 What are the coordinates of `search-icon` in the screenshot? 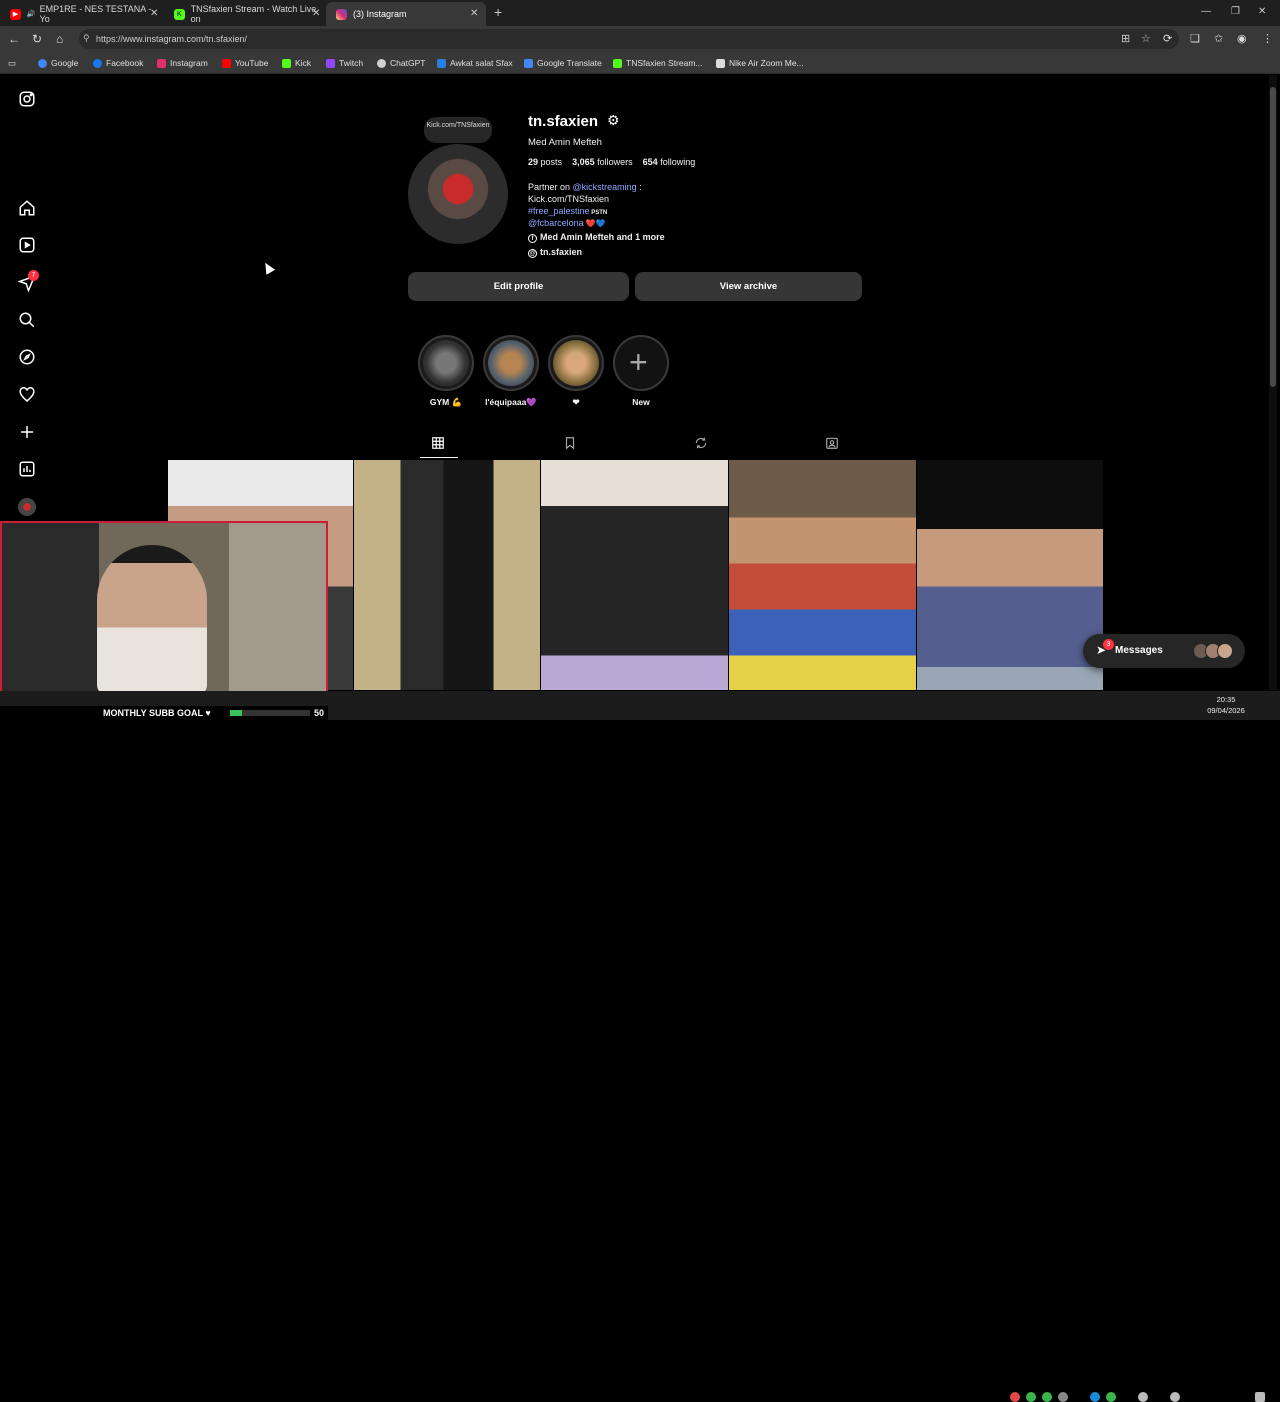 It's located at (27, 320).